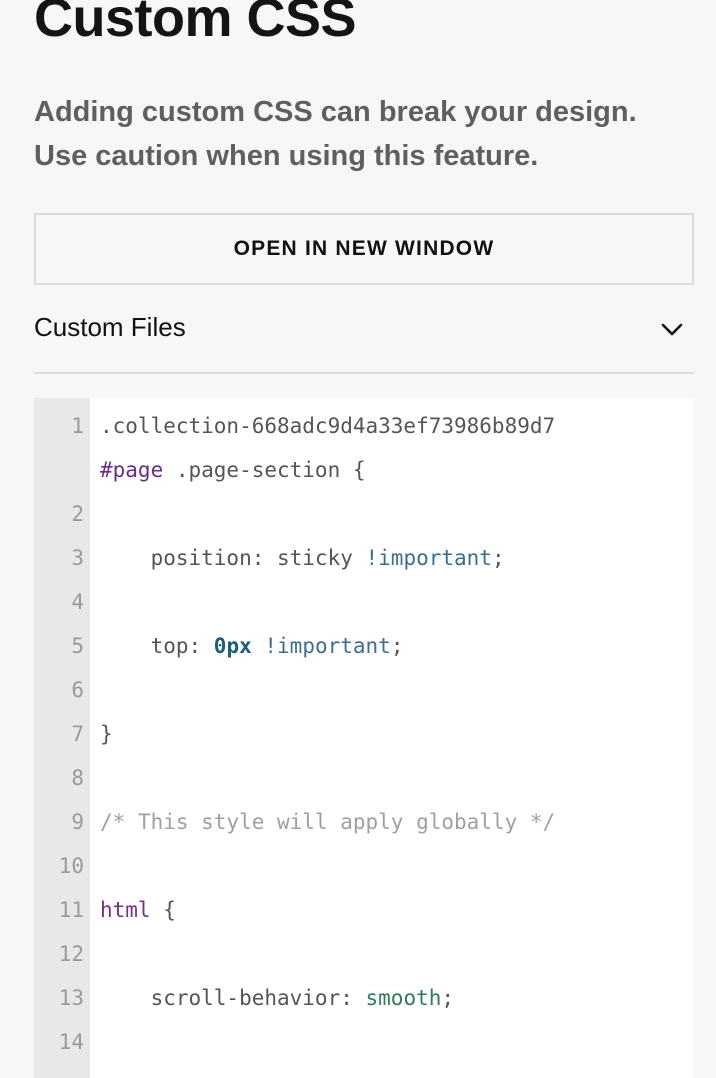 This screenshot has width=716, height=1078. I want to click on code-token: }, so click(106, 734).